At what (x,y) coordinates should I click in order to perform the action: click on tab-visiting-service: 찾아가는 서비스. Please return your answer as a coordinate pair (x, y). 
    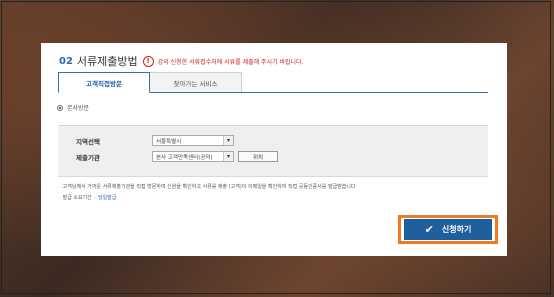
    Looking at the image, I should click on (196, 82).